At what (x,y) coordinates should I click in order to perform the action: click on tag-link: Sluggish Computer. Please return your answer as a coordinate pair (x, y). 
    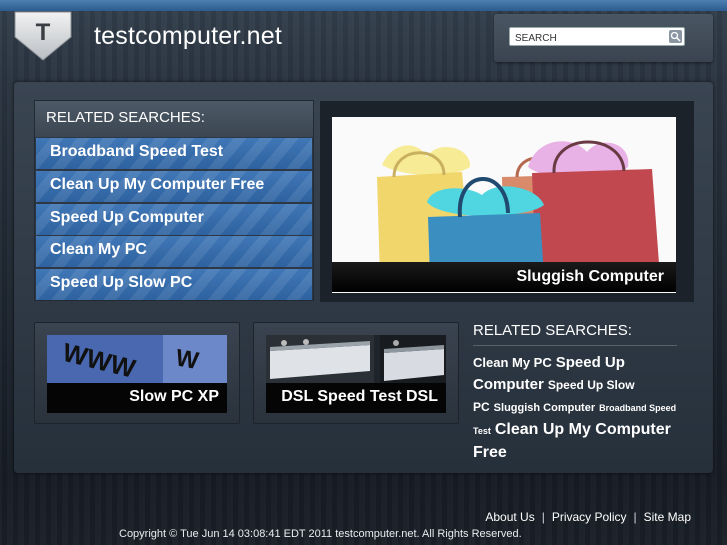
    Looking at the image, I should click on (544, 408).